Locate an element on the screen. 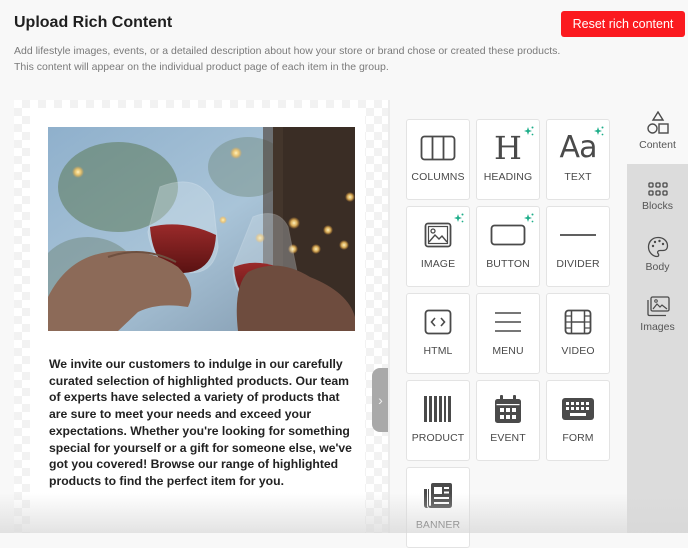  menu-icon is located at coordinates (508, 322).